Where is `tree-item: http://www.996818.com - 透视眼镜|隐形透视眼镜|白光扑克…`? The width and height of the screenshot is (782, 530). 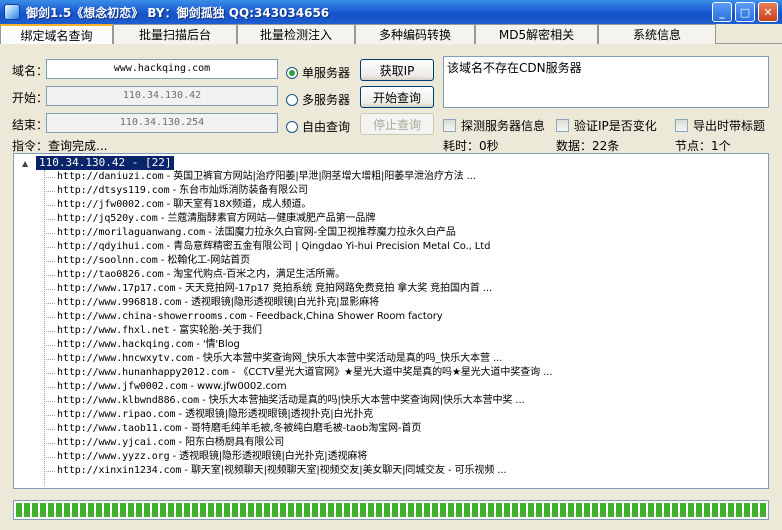 tree-item: http://www.996818.com - 透视眼镜|隐形透视眼镜|白光扑克… is located at coordinates (298, 303).